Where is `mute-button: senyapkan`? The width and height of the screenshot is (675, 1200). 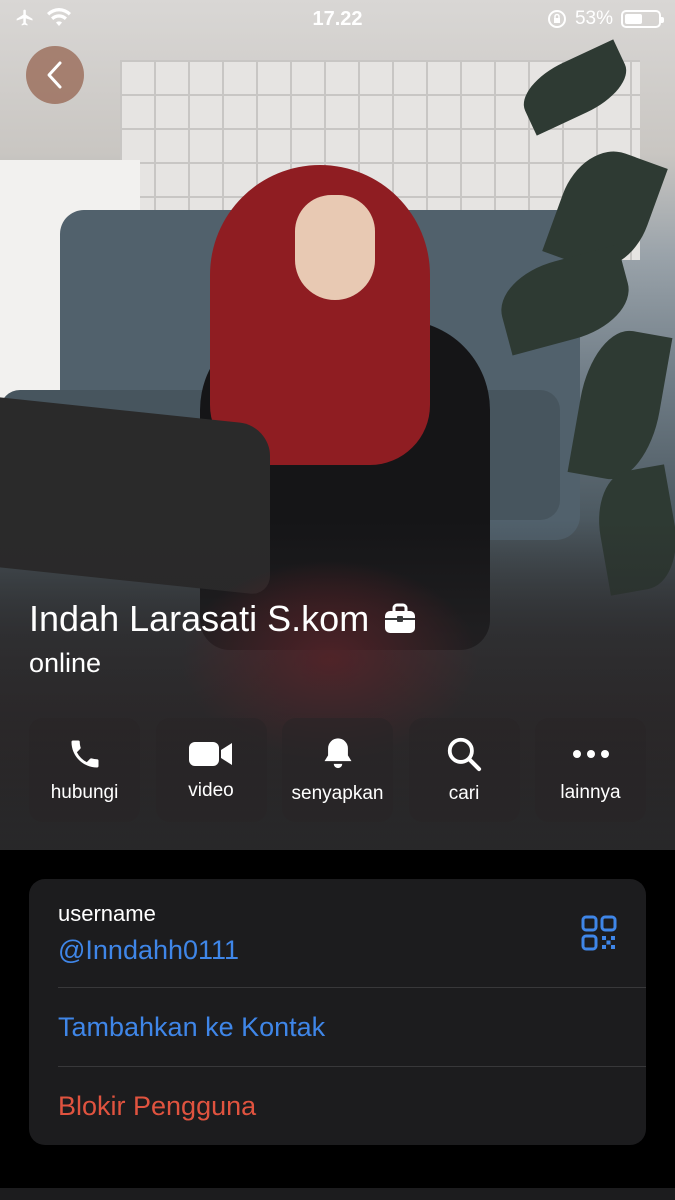
mute-button: senyapkan is located at coordinates (337, 770).